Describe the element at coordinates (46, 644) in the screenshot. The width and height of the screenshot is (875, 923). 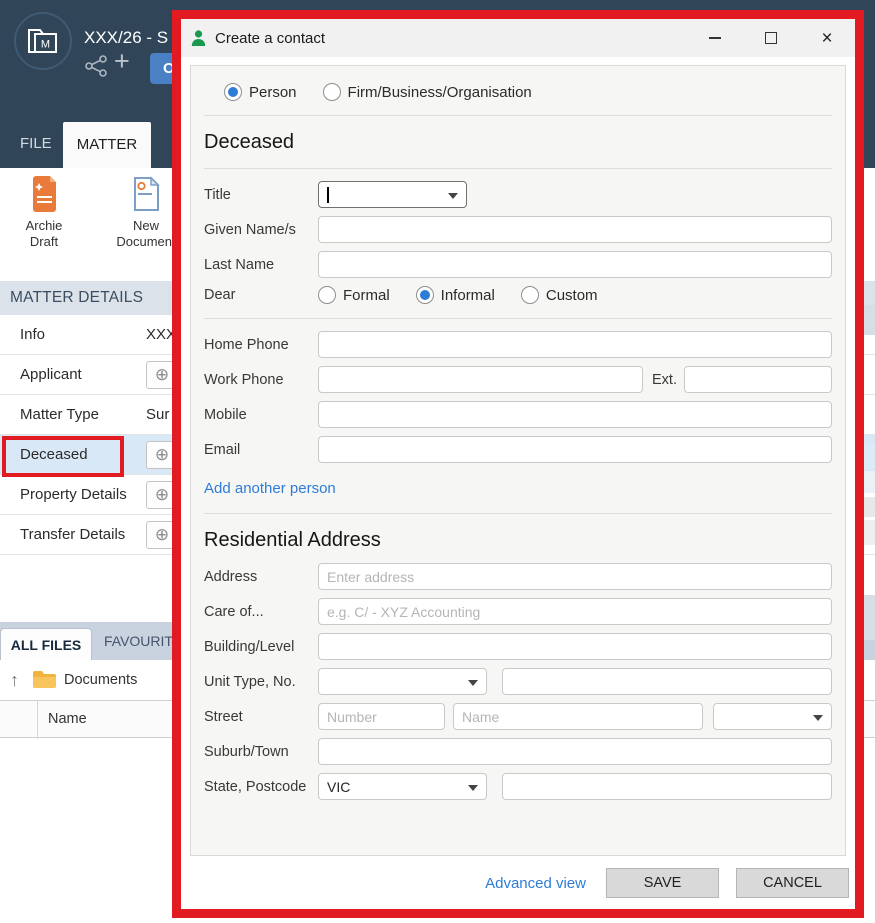
I see `tab-all-files: ALL FILES` at that location.